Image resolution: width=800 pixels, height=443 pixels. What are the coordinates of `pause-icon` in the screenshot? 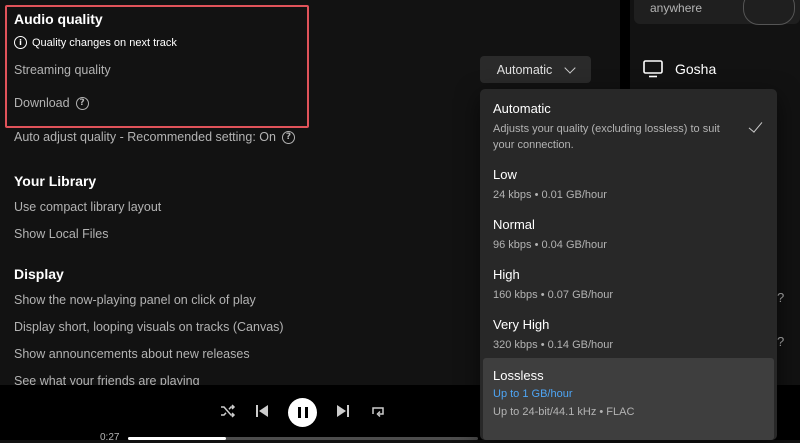 It's located at (303, 412).